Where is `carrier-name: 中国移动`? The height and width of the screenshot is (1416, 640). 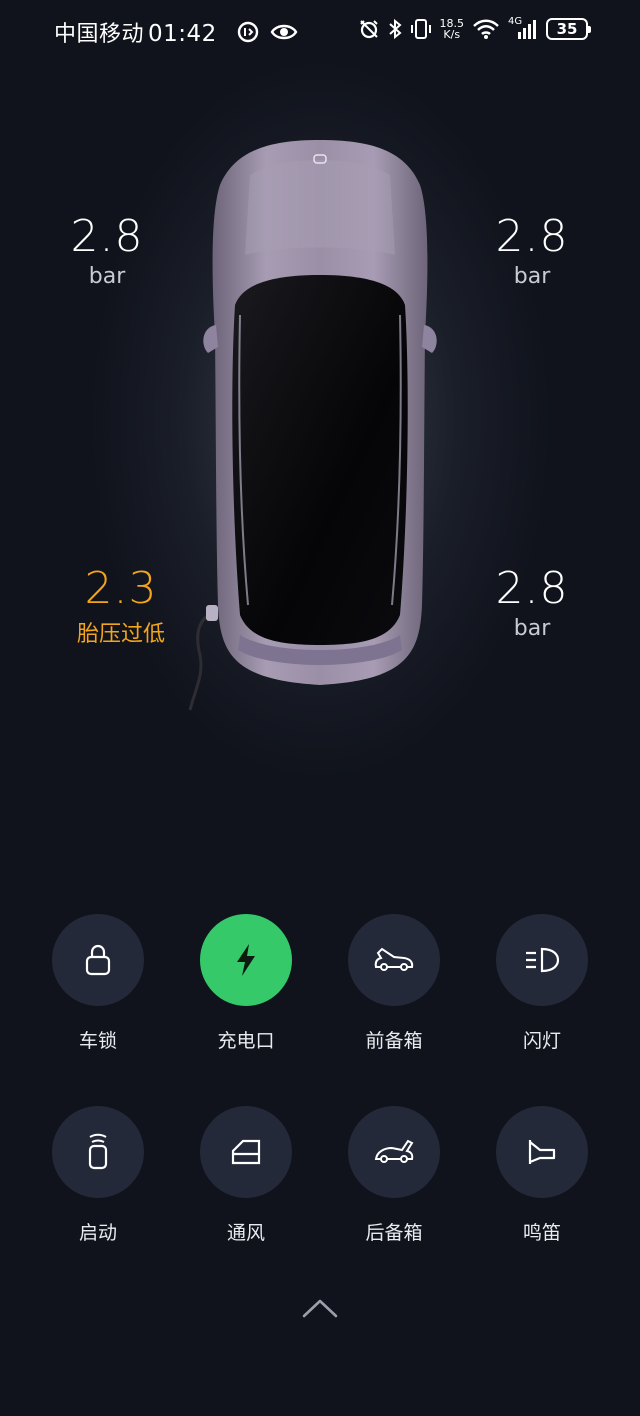
carrier-name: 中国移动 is located at coordinates (99, 34).